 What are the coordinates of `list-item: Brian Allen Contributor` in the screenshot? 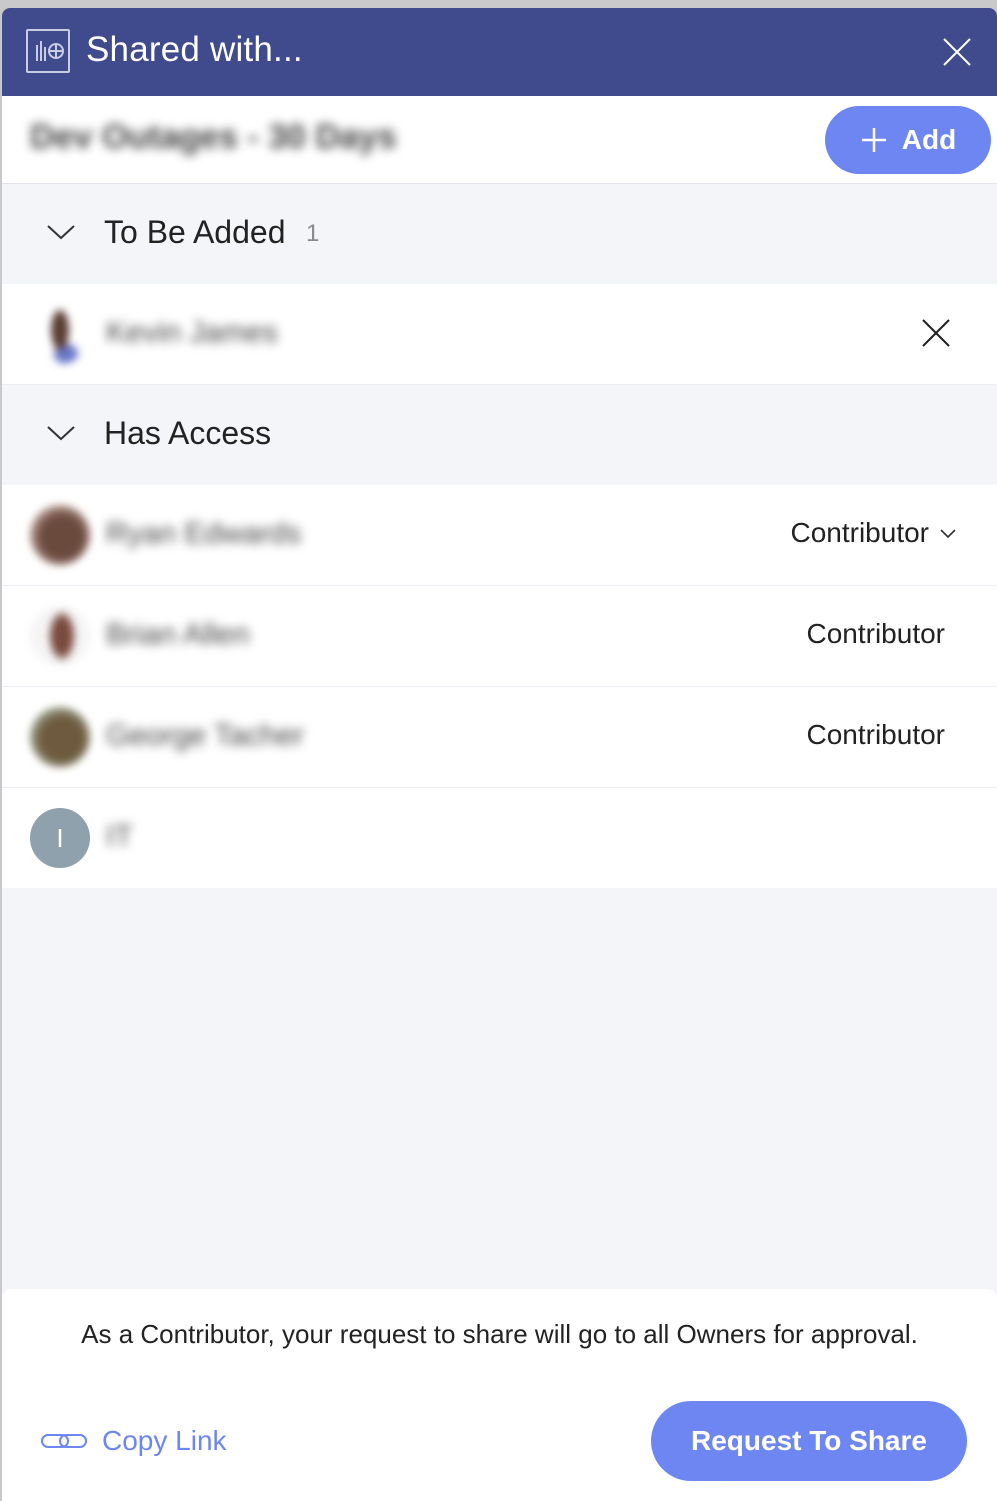 It's located at (499, 636).